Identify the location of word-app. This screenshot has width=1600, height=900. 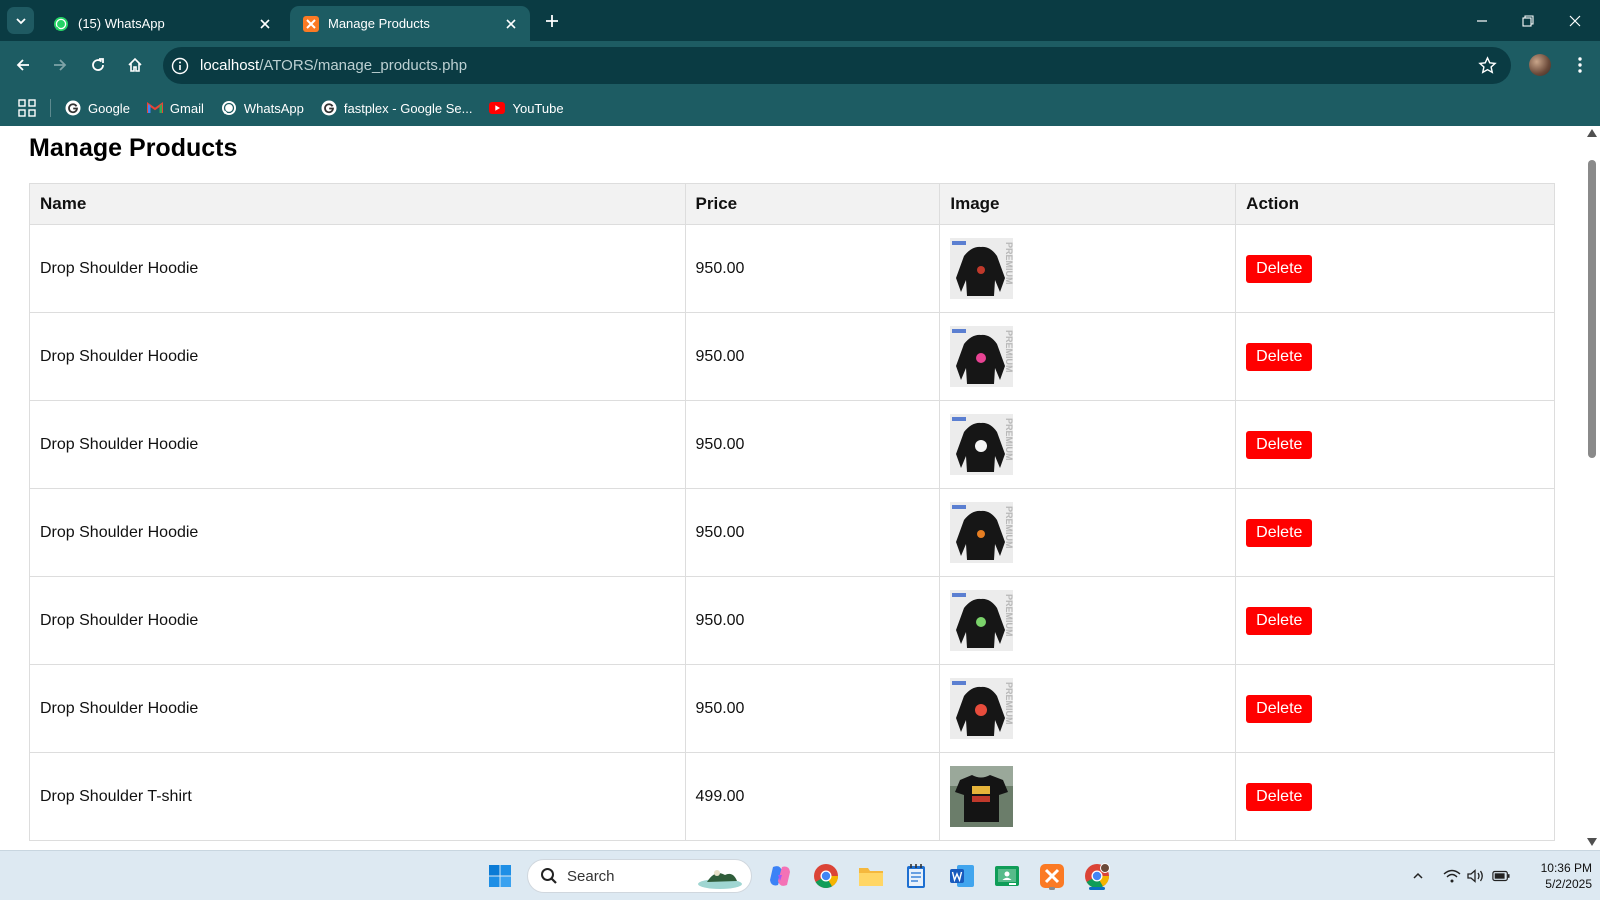
(962, 876).